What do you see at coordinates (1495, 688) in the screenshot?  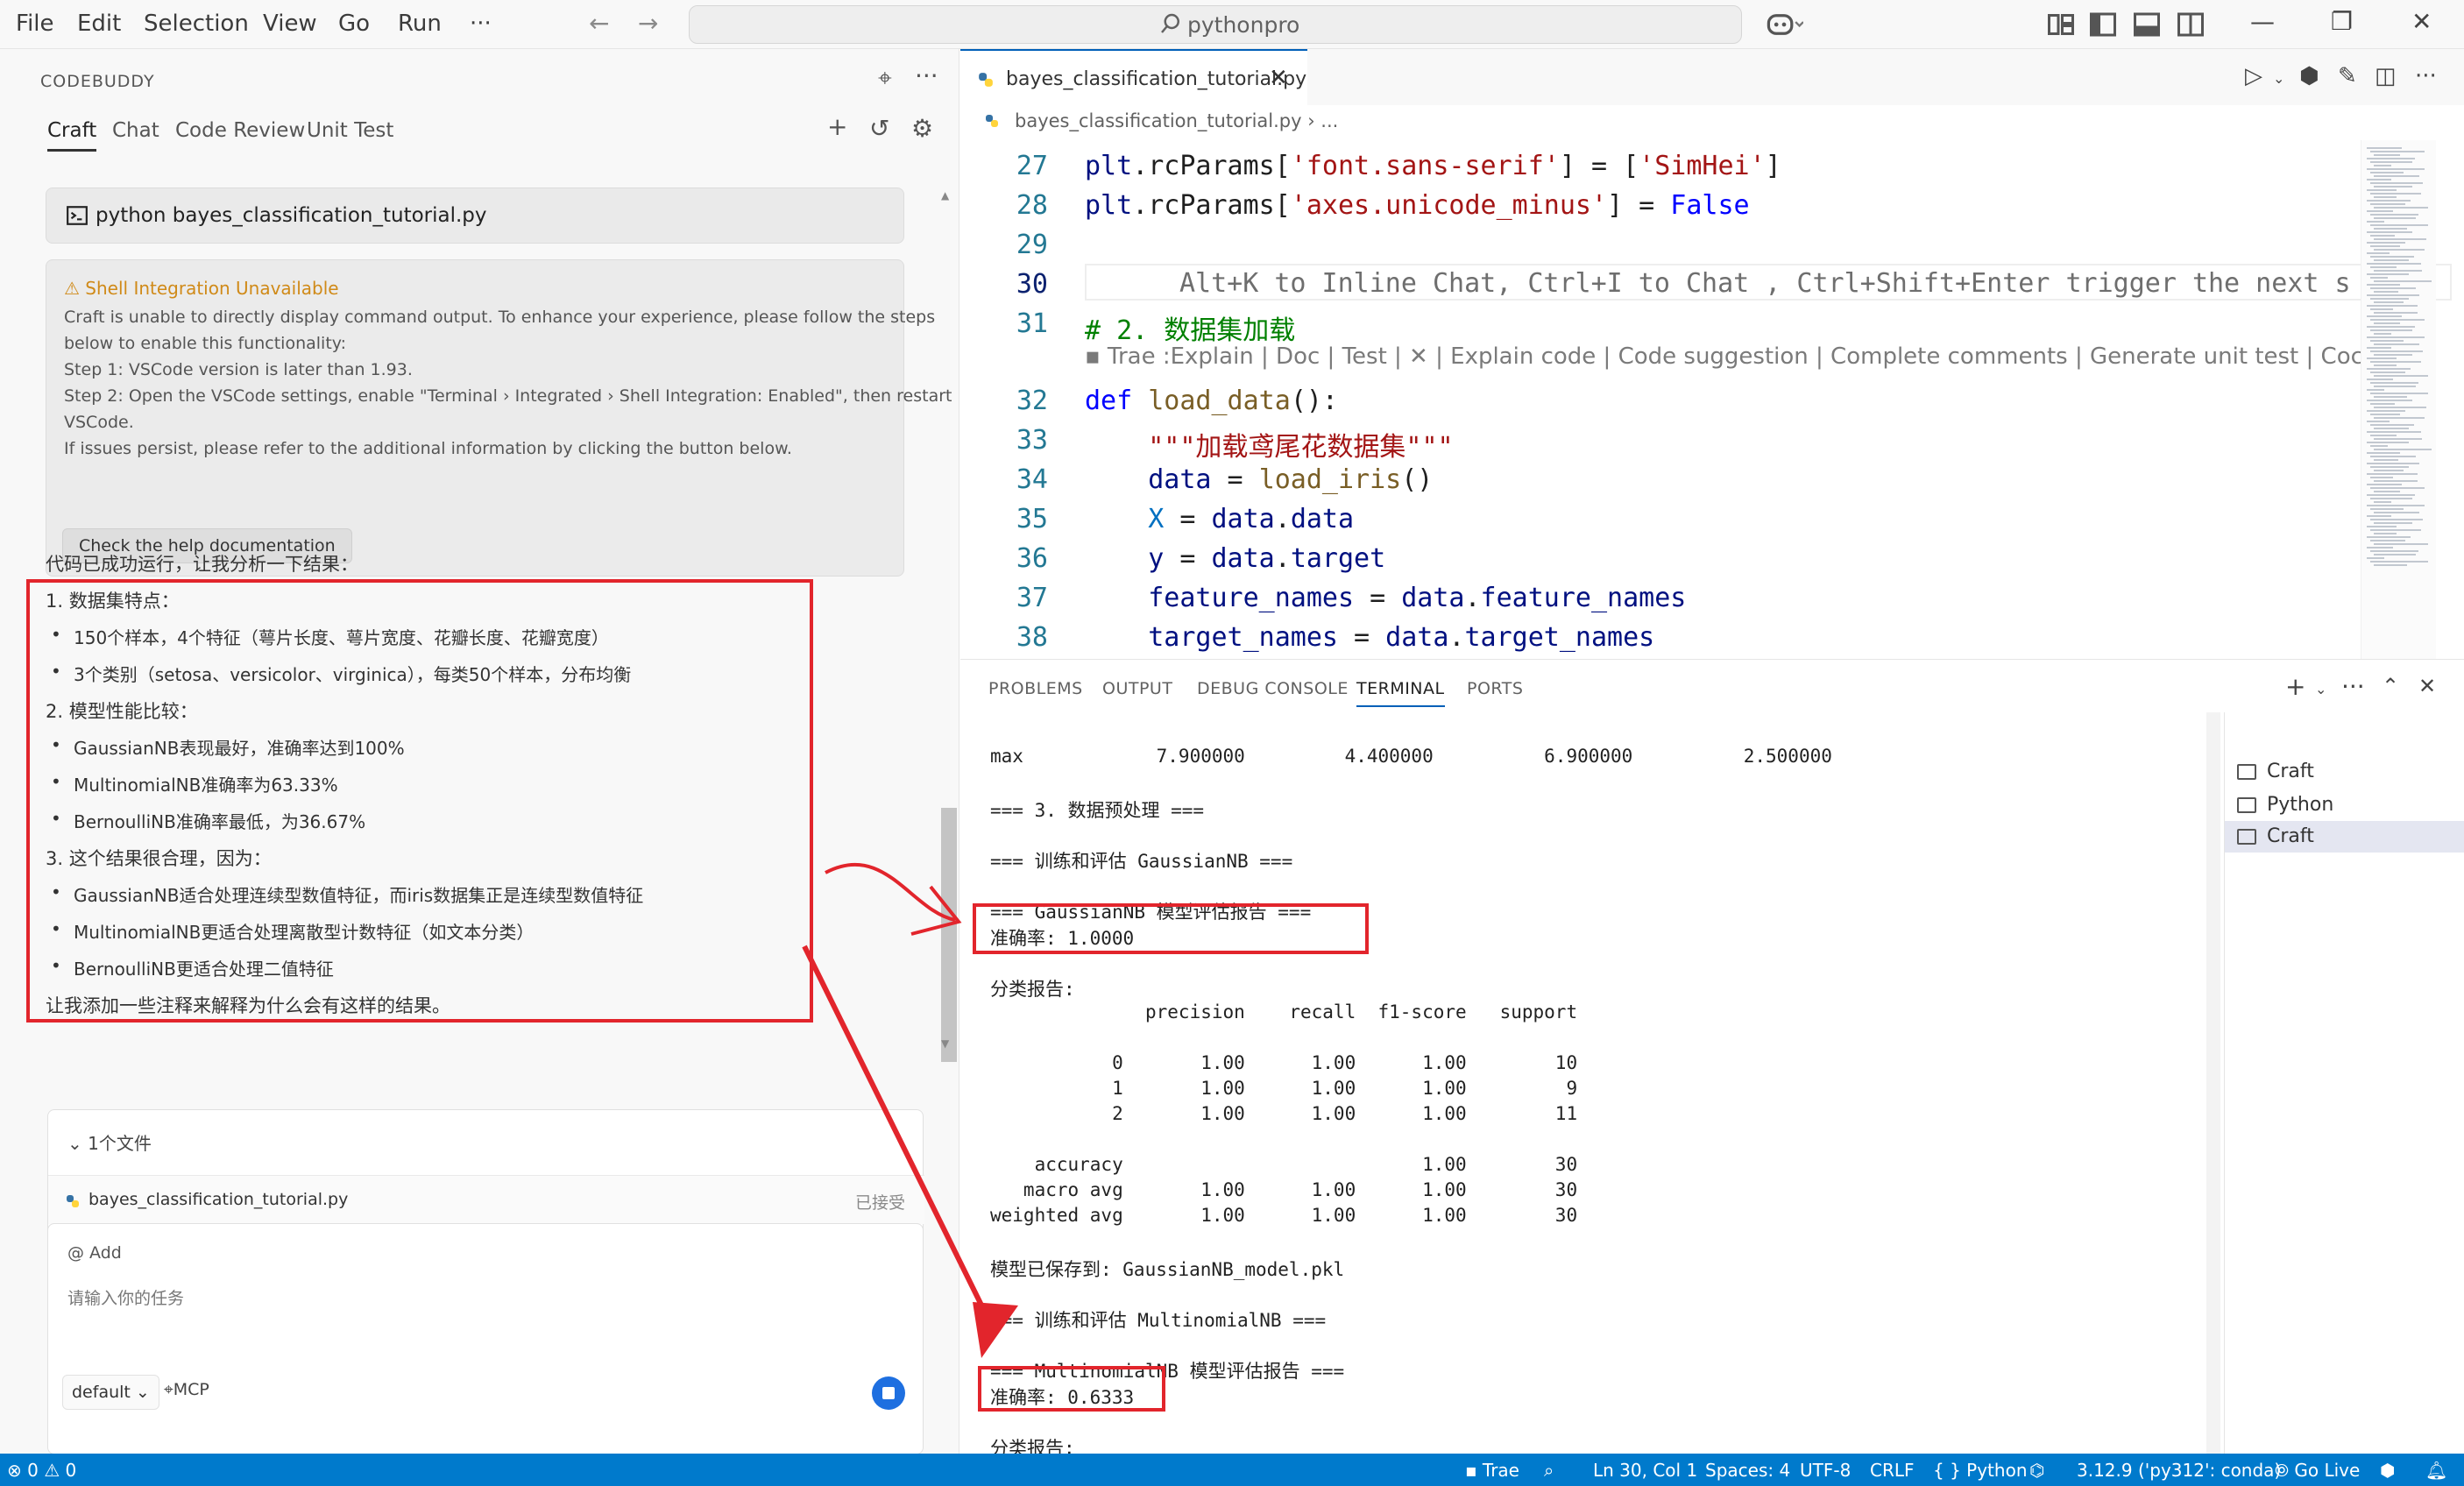 I see `tab-ports: PORTS` at bounding box center [1495, 688].